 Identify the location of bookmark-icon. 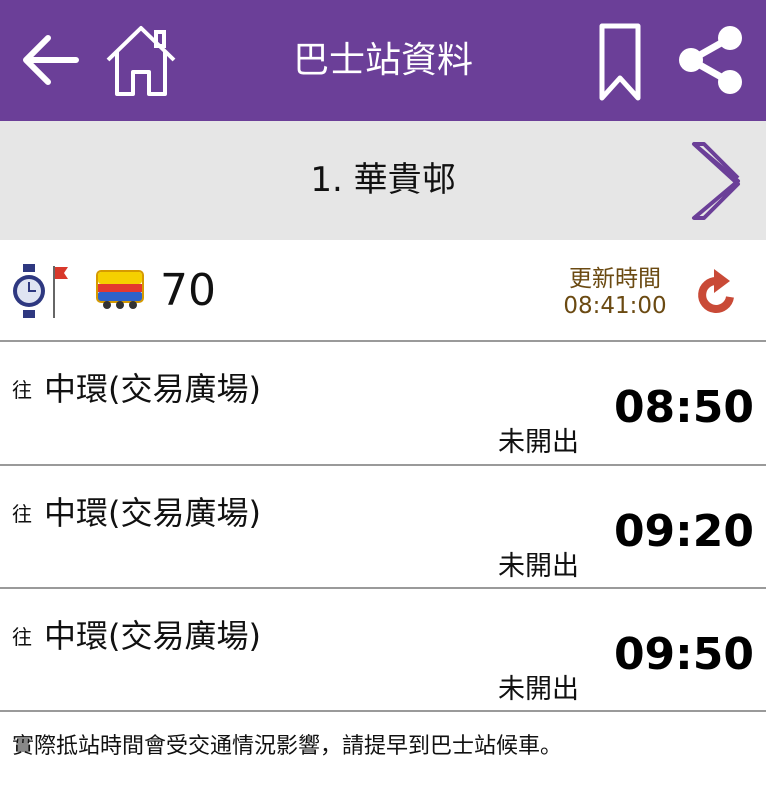
(620, 62).